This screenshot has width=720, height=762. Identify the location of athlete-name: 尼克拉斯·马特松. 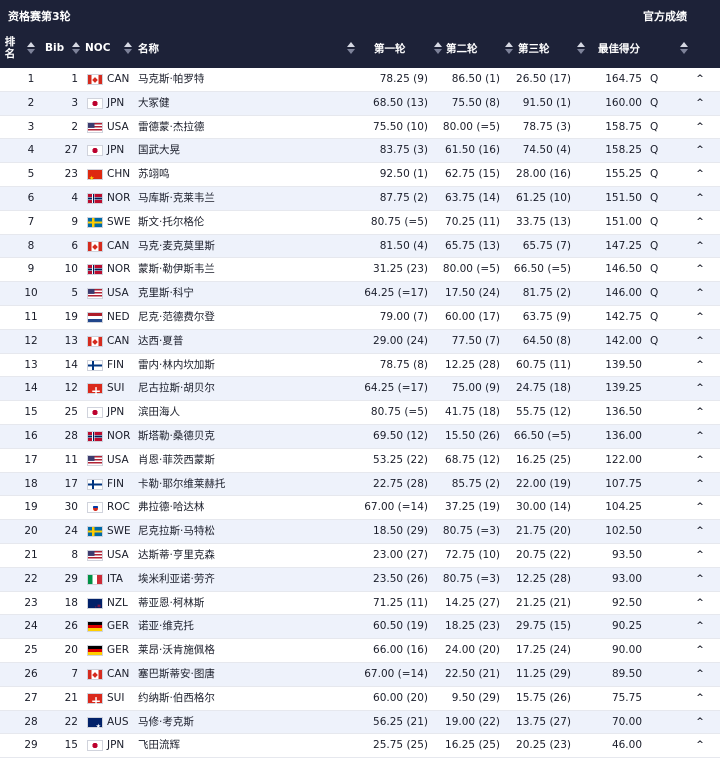
(176, 531).